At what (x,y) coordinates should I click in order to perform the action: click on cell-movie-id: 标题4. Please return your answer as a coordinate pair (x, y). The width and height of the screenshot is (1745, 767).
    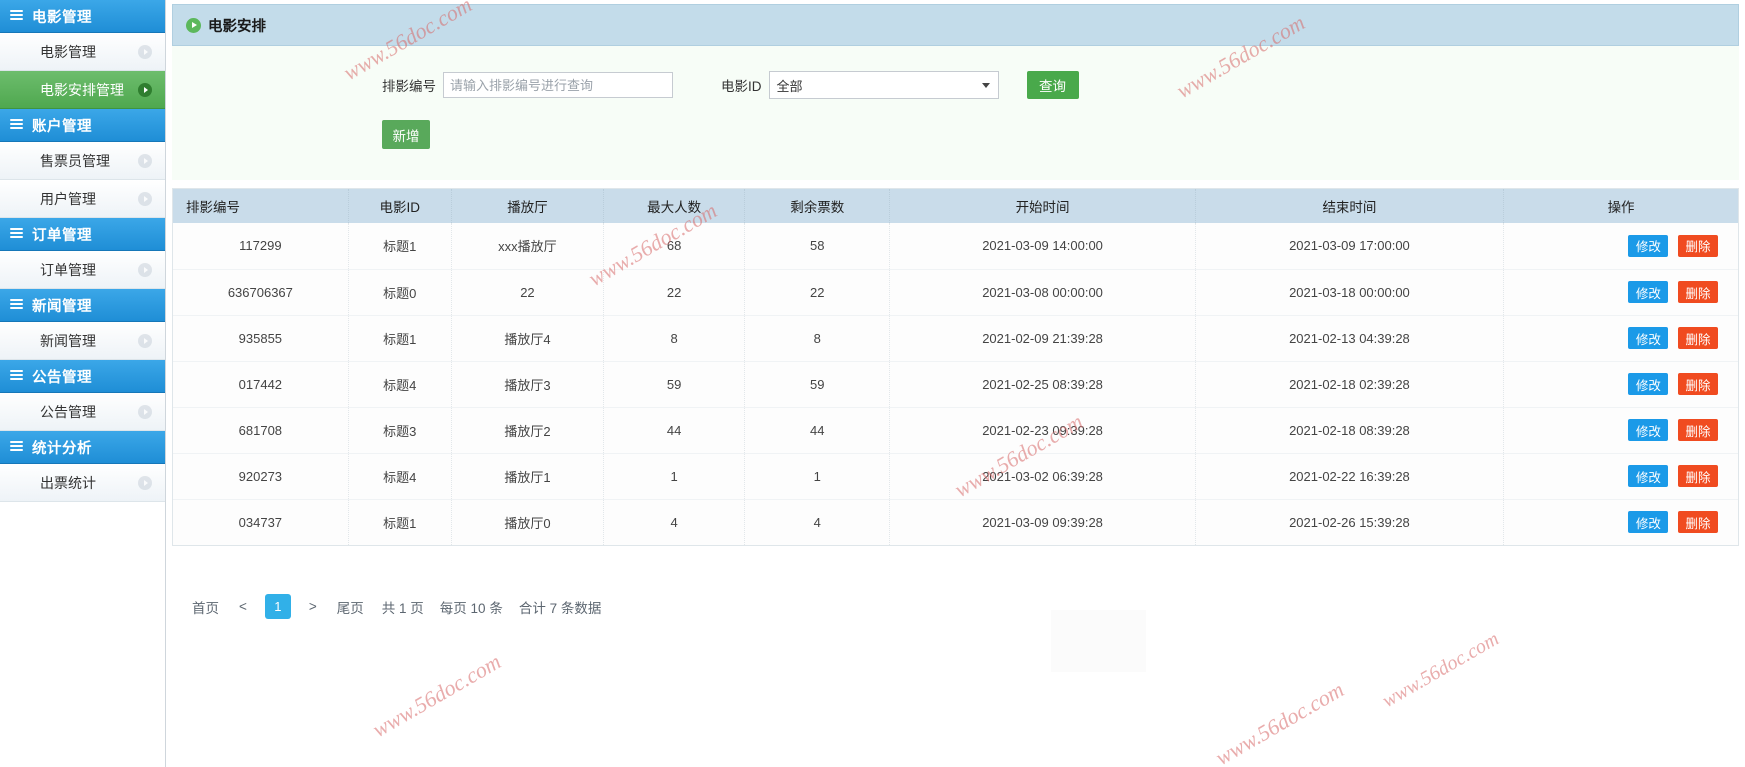
    Looking at the image, I should click on (400, 384).